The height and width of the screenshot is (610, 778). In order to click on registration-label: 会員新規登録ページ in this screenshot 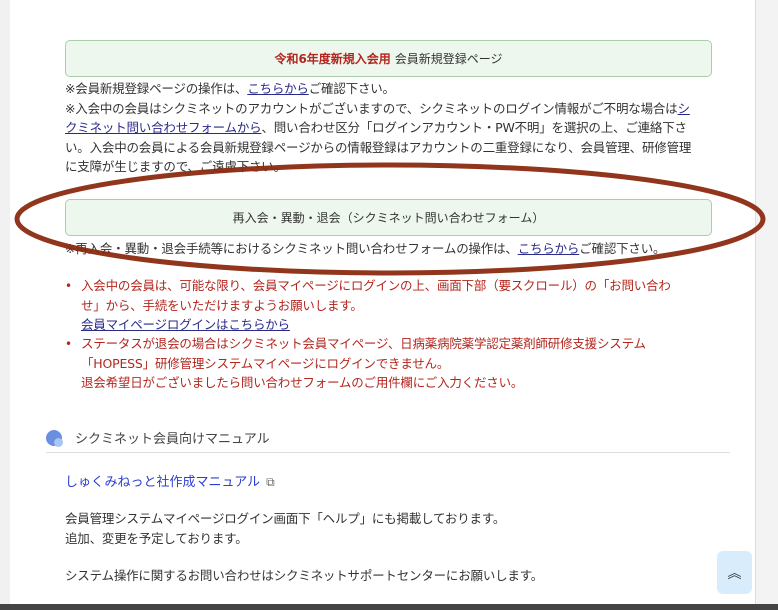, I will do `click(448, 59)`.